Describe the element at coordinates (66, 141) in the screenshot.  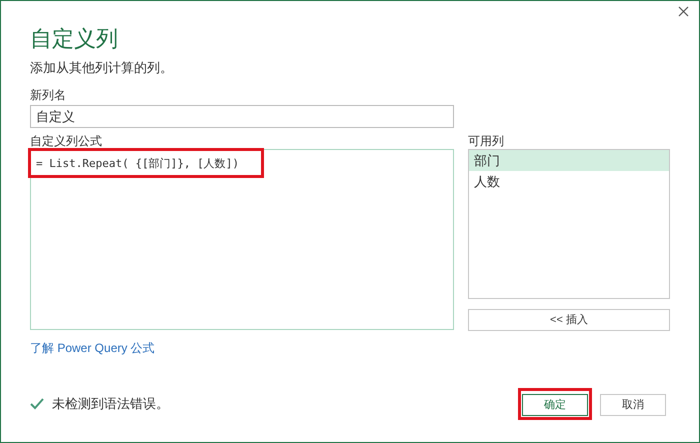
I see `field-label: 自定义列公式` at that location.